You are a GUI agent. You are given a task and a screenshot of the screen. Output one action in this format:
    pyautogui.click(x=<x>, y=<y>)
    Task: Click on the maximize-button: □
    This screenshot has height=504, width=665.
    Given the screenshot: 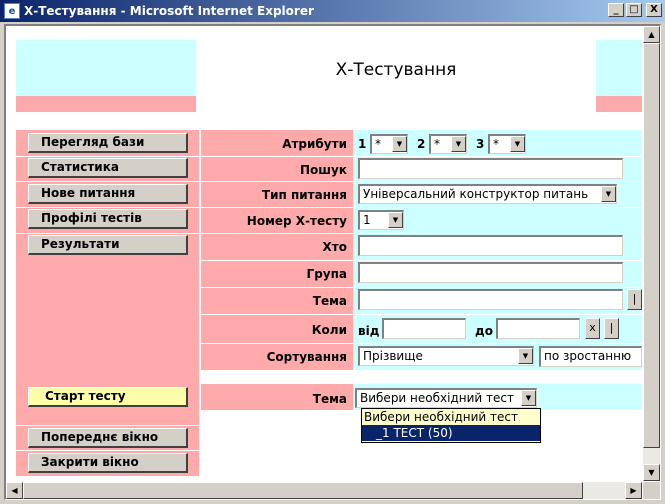 What is the action you would take?
    pyautogui.click(x=634, y=10)
    